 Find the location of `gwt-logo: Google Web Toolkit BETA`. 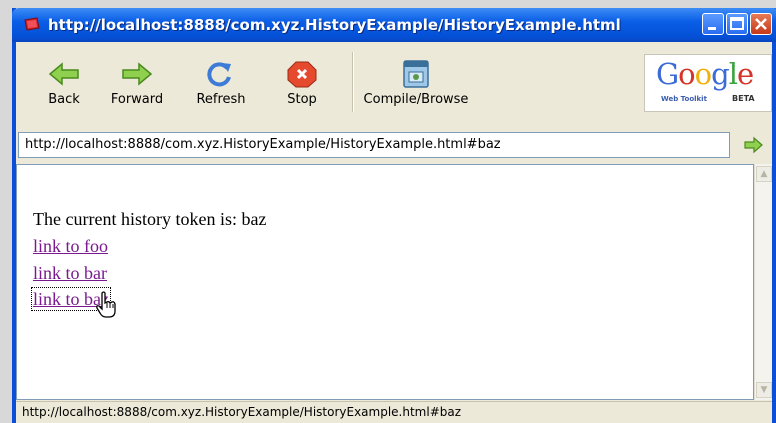

gwt-logo: Google Web Toolkit BETA is located at coordinates (708, 83).